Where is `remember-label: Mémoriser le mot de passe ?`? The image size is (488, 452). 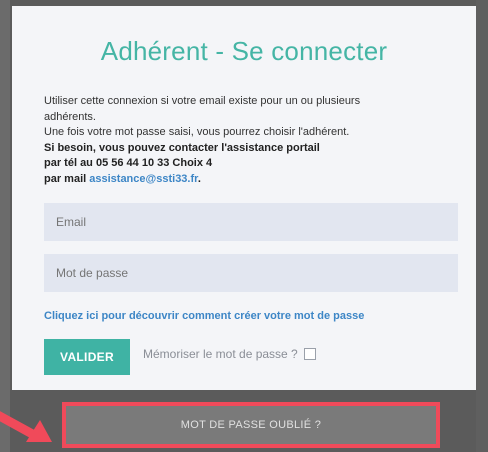
remember-label: Mémoriser le mot de passe ? is located at coordinates (220, 354).